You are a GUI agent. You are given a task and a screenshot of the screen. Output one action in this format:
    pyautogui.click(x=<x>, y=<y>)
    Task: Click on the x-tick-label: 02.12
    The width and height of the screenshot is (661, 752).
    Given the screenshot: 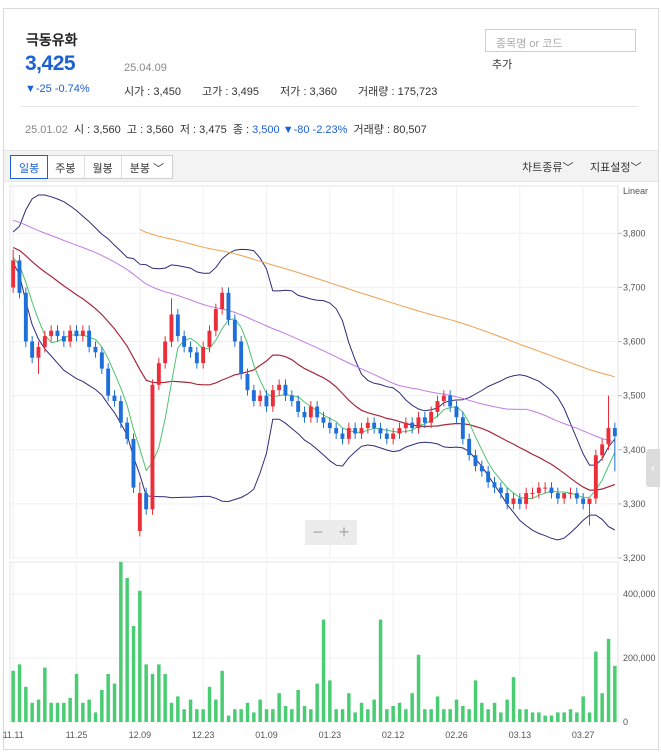 What is the action you would take?
    pyautogui.click(x=393, y=735)
    